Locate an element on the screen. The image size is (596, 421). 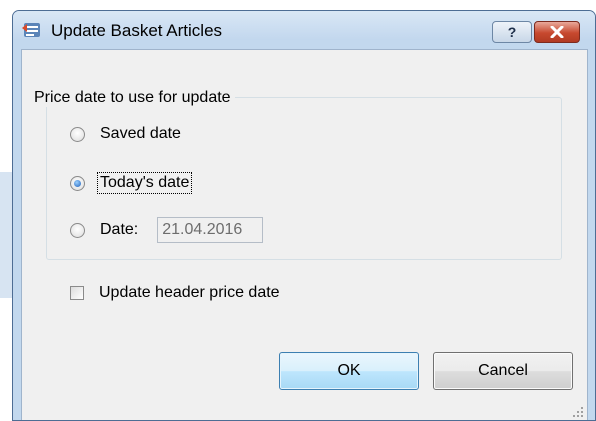
radio-todays-date: Today's date is located at coordinates (131, 183).